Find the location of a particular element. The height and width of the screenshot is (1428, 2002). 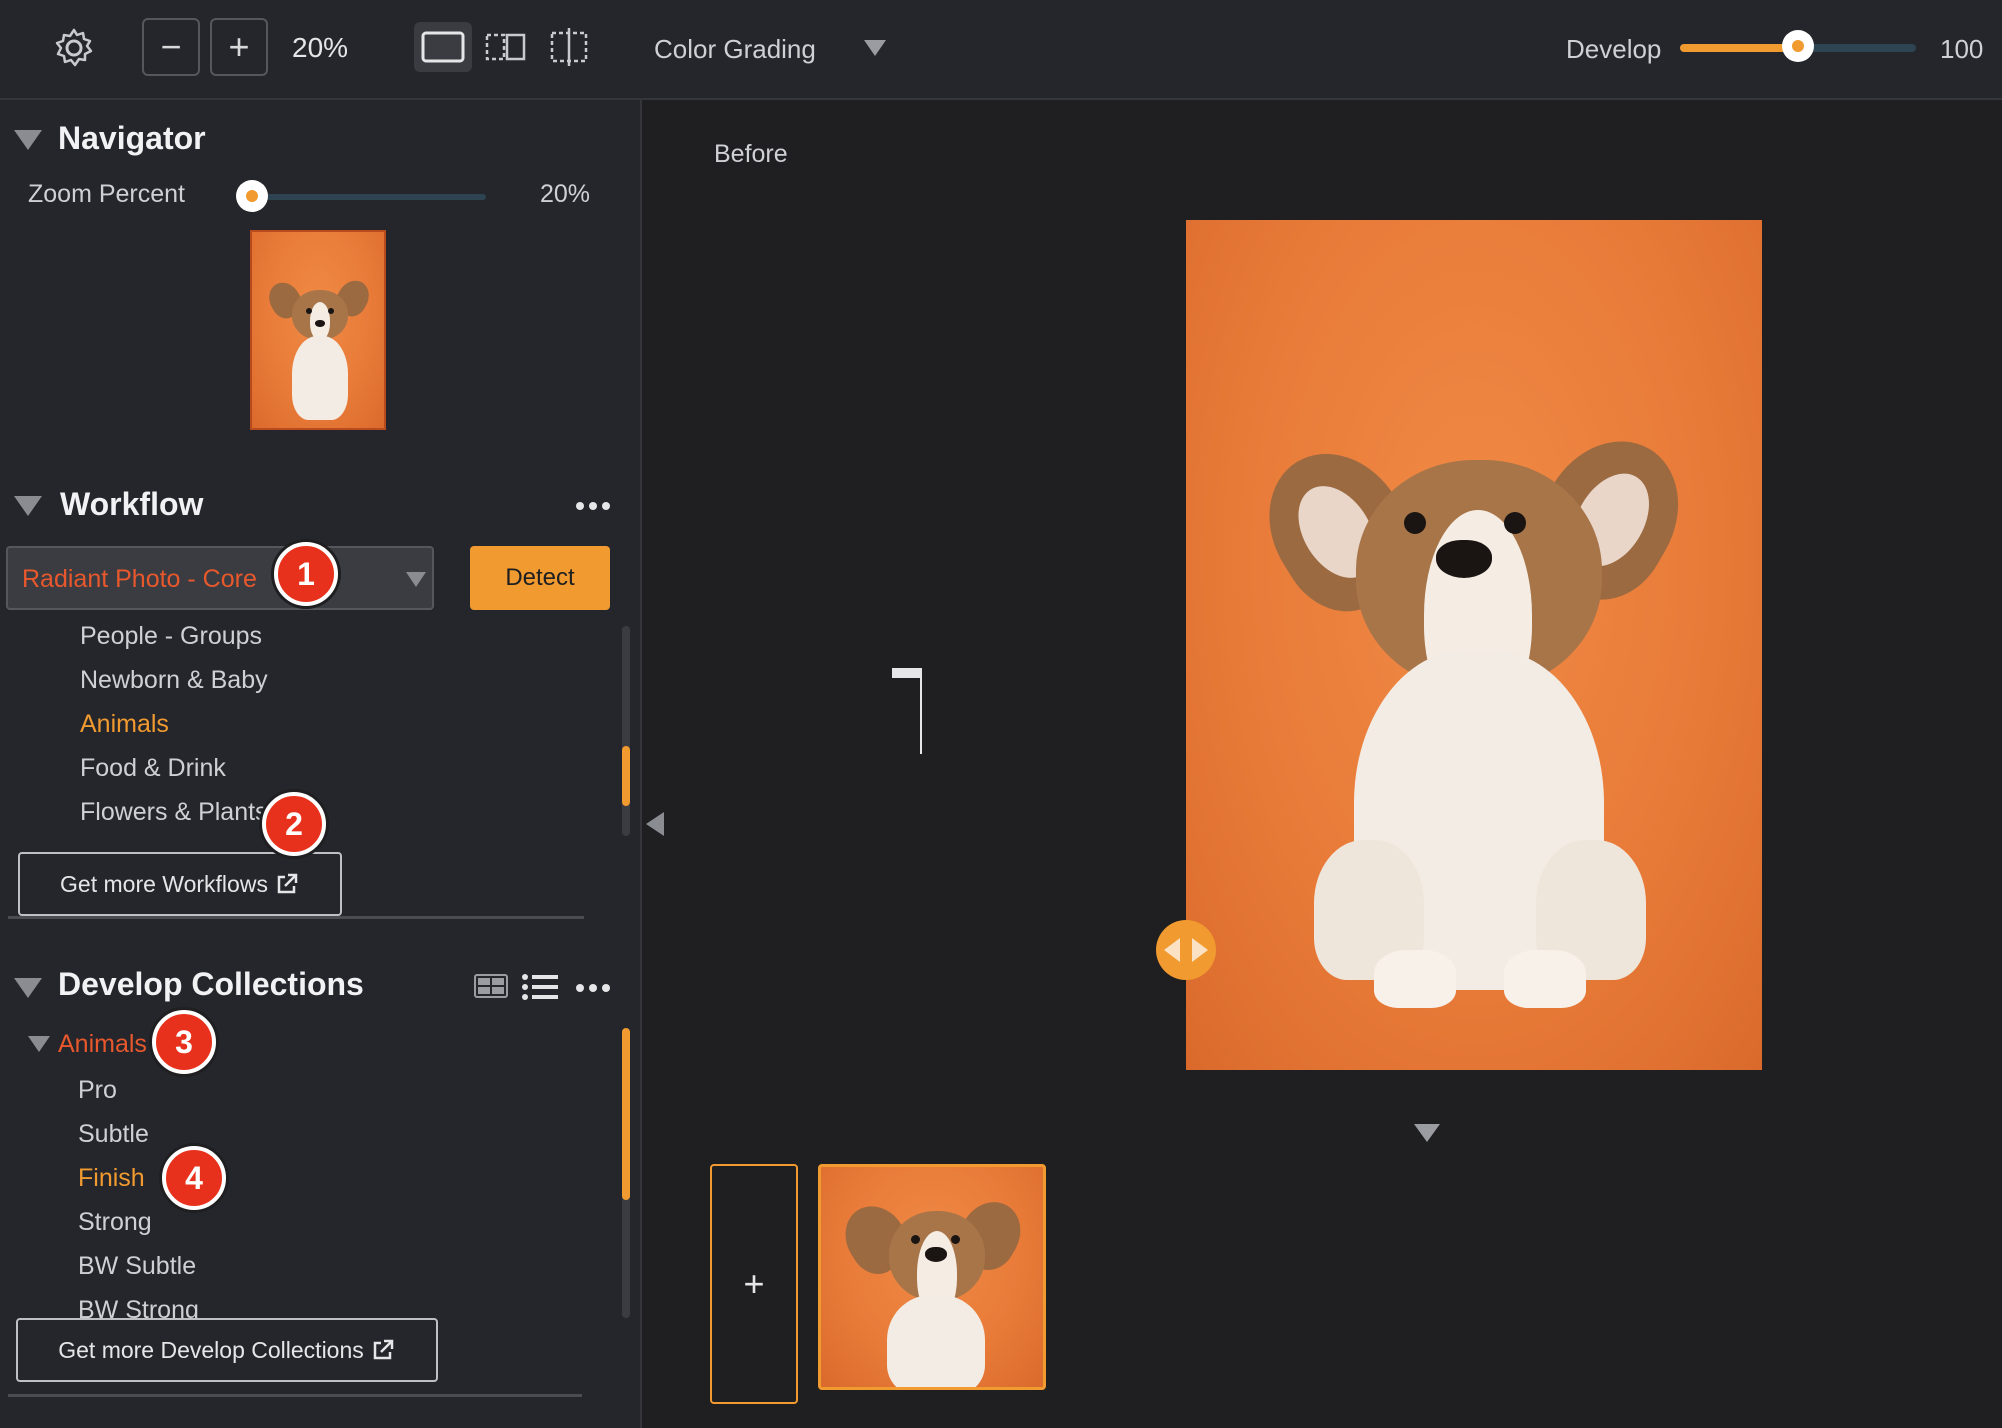

get-more-workflows-label: Get more Workflows is located at coordinates (164, 883).